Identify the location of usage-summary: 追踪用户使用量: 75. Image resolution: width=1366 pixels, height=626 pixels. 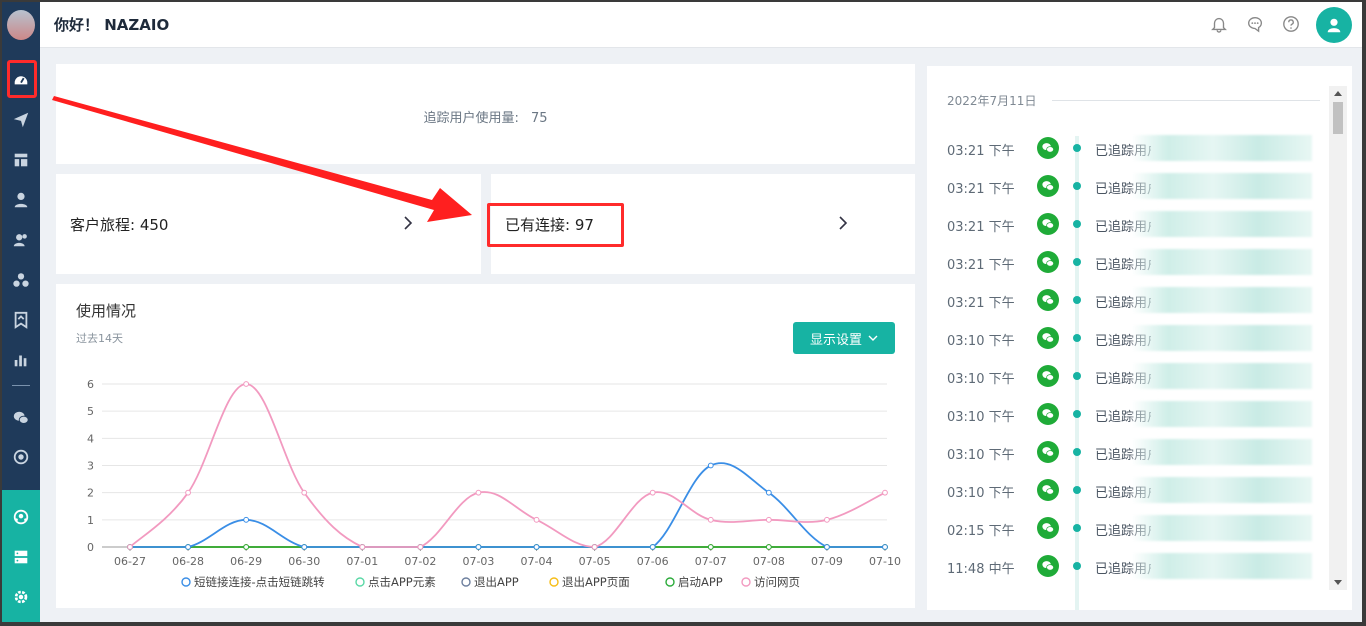
(485, 116).